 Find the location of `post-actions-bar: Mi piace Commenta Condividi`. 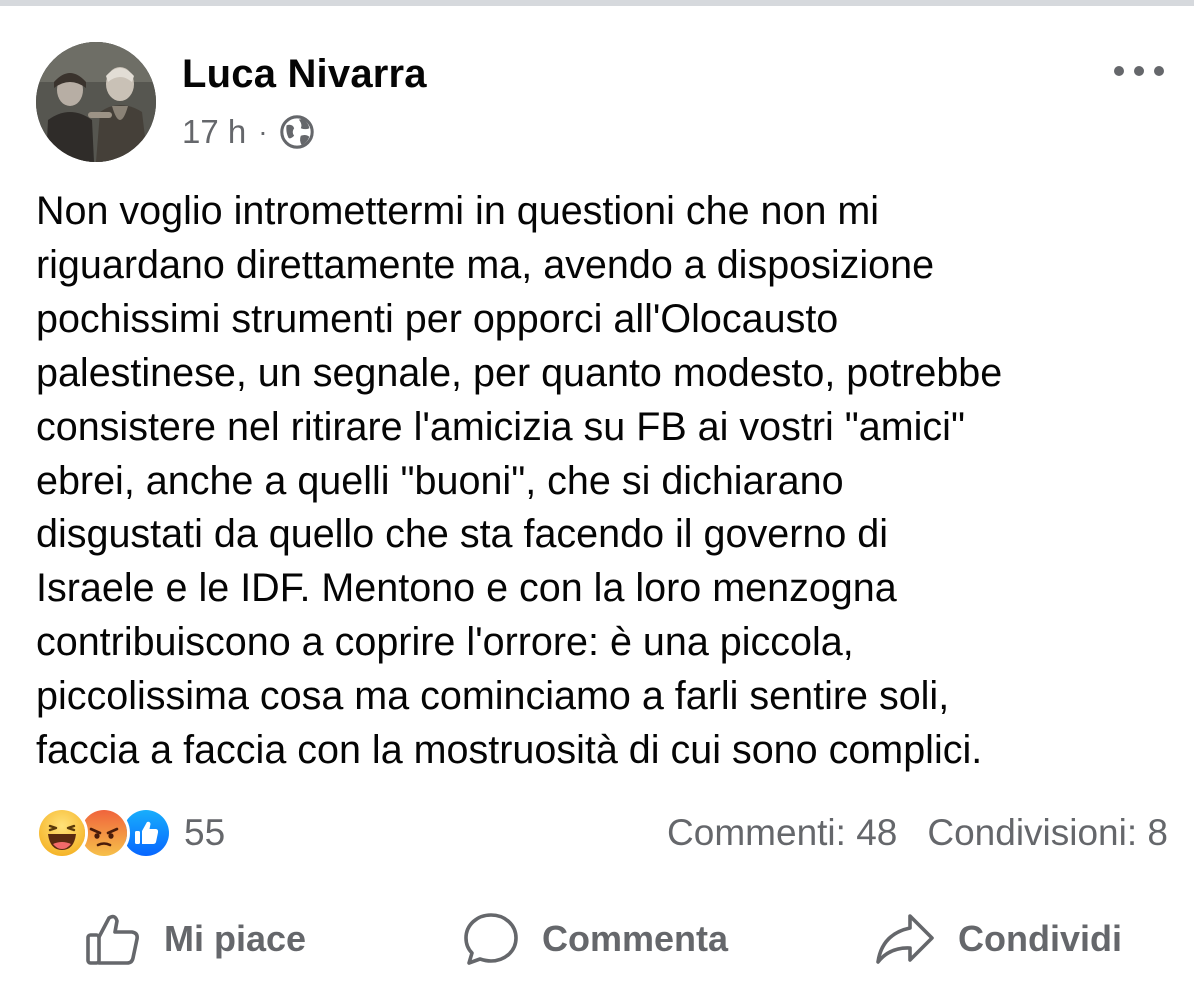

post-actions-bar: Mi piace Commenta Condividi is located at coordinates (597, 939).